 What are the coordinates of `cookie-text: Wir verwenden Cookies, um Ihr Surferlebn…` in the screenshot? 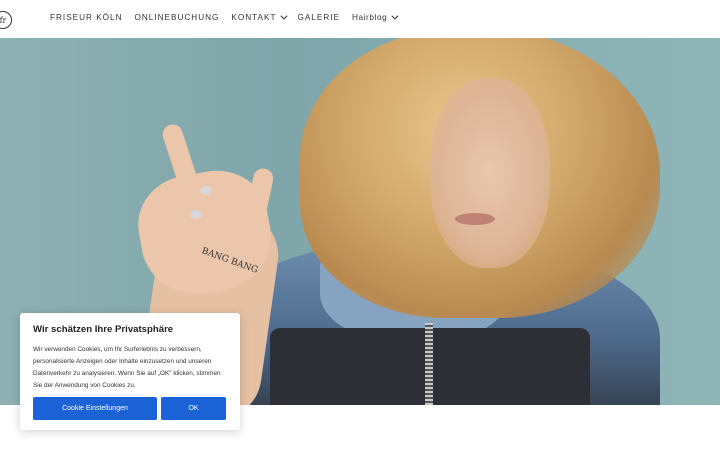 It's located at (127, 367).